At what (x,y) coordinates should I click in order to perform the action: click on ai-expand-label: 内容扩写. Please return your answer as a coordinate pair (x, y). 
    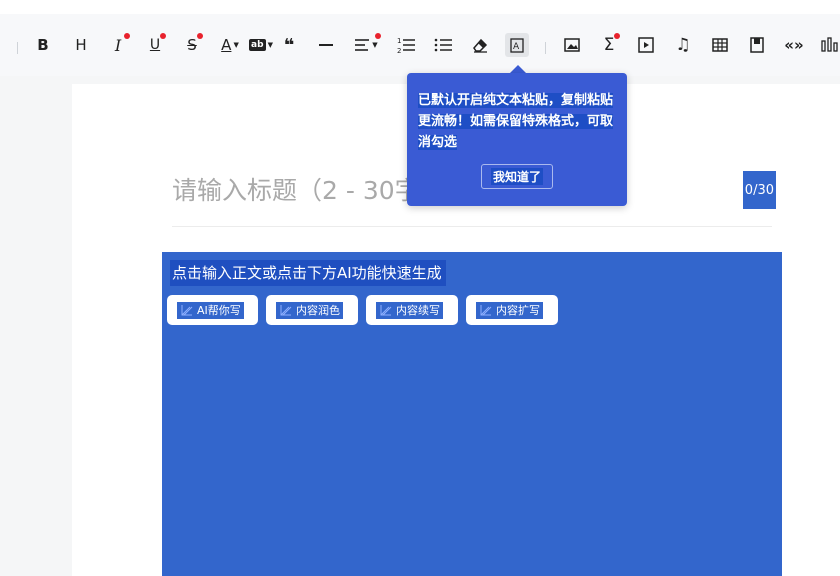
    Looking at the image, I should click on (518, 310).